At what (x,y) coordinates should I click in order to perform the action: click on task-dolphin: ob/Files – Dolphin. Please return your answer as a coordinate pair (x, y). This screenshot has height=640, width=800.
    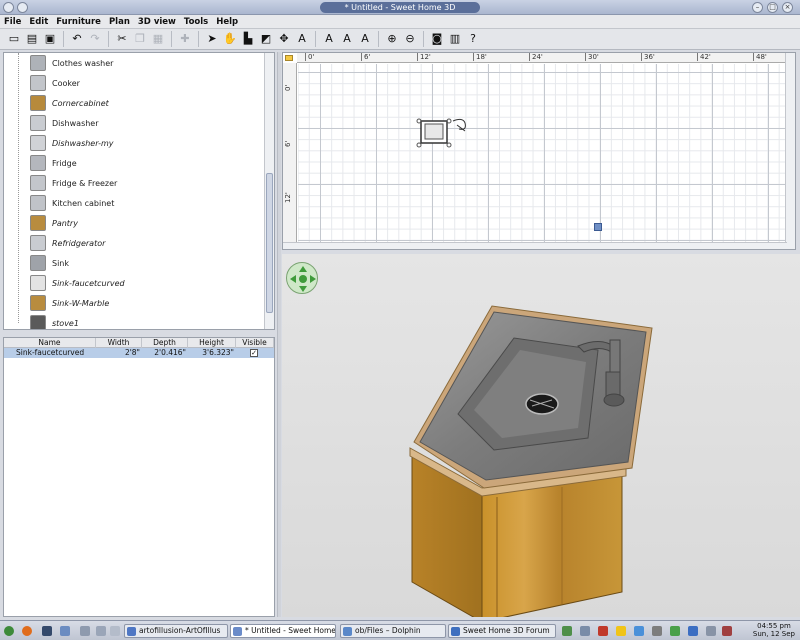
    Looking at the image, I should click on (393, 631).